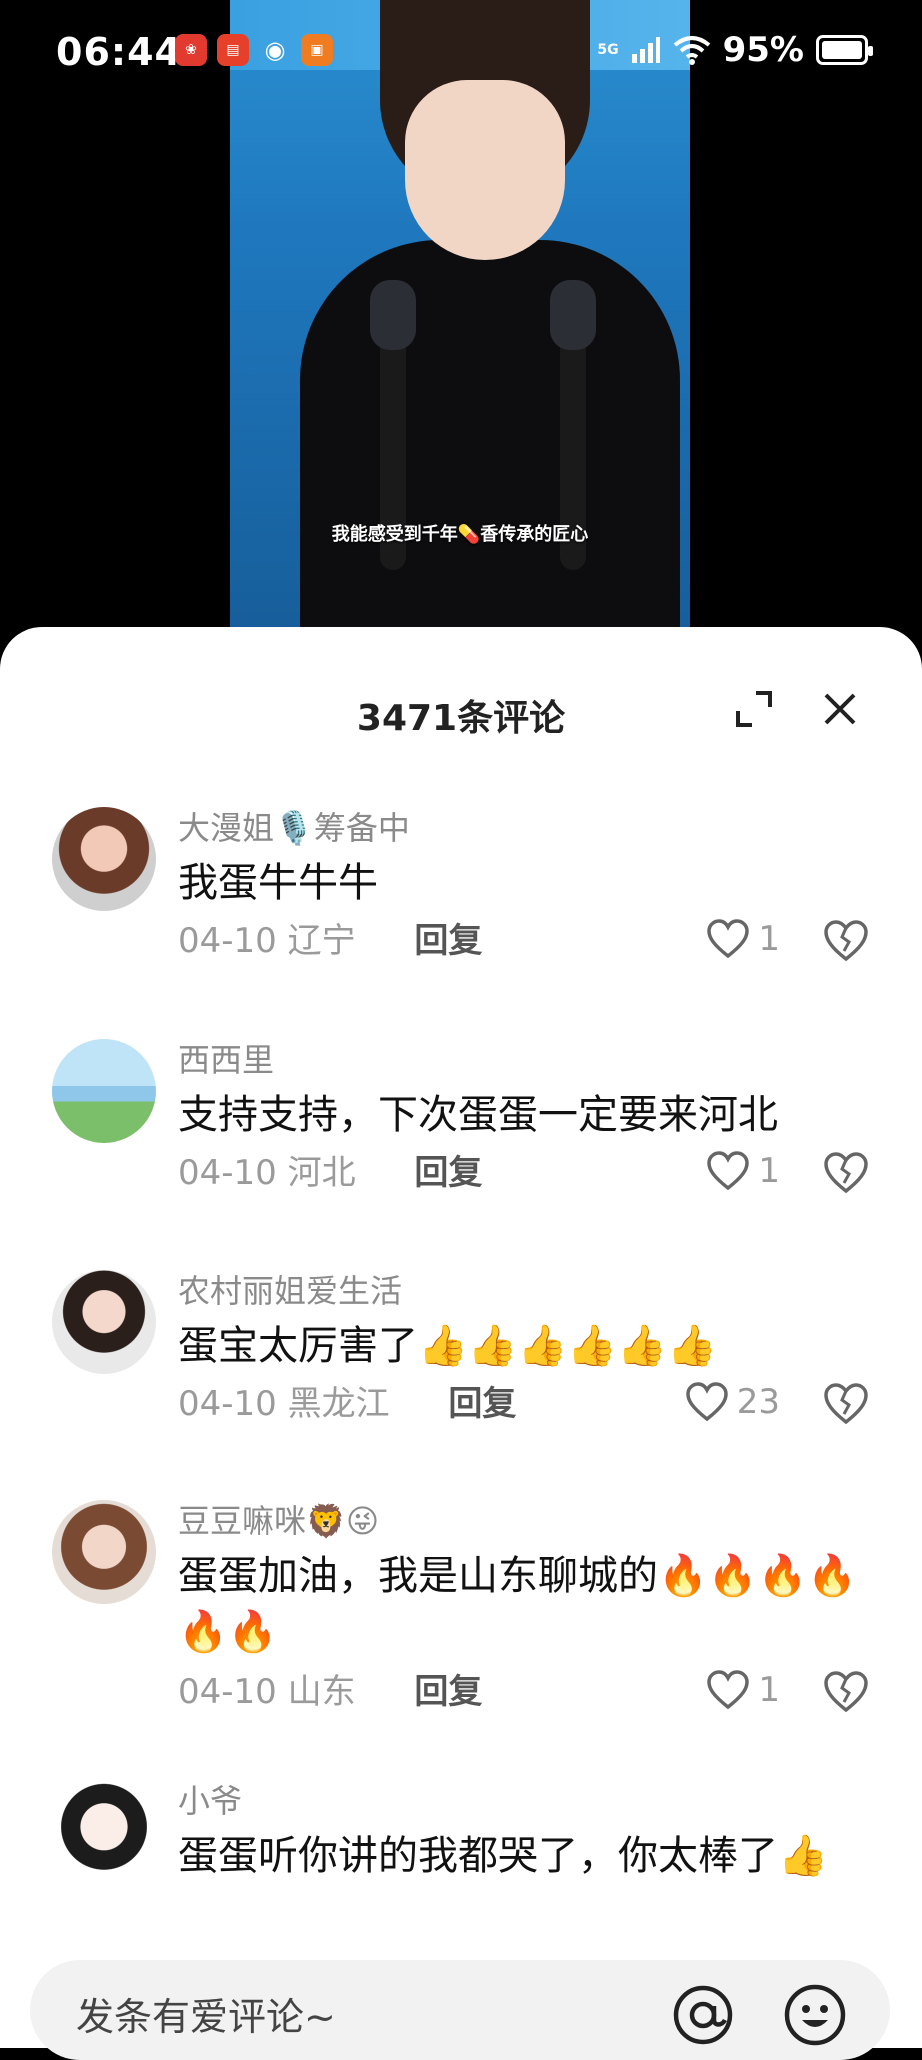 This screenshot has height=2060, width=922. I want to click on comment-meta: 04-10 辽宁 回复, so click(330, 941).